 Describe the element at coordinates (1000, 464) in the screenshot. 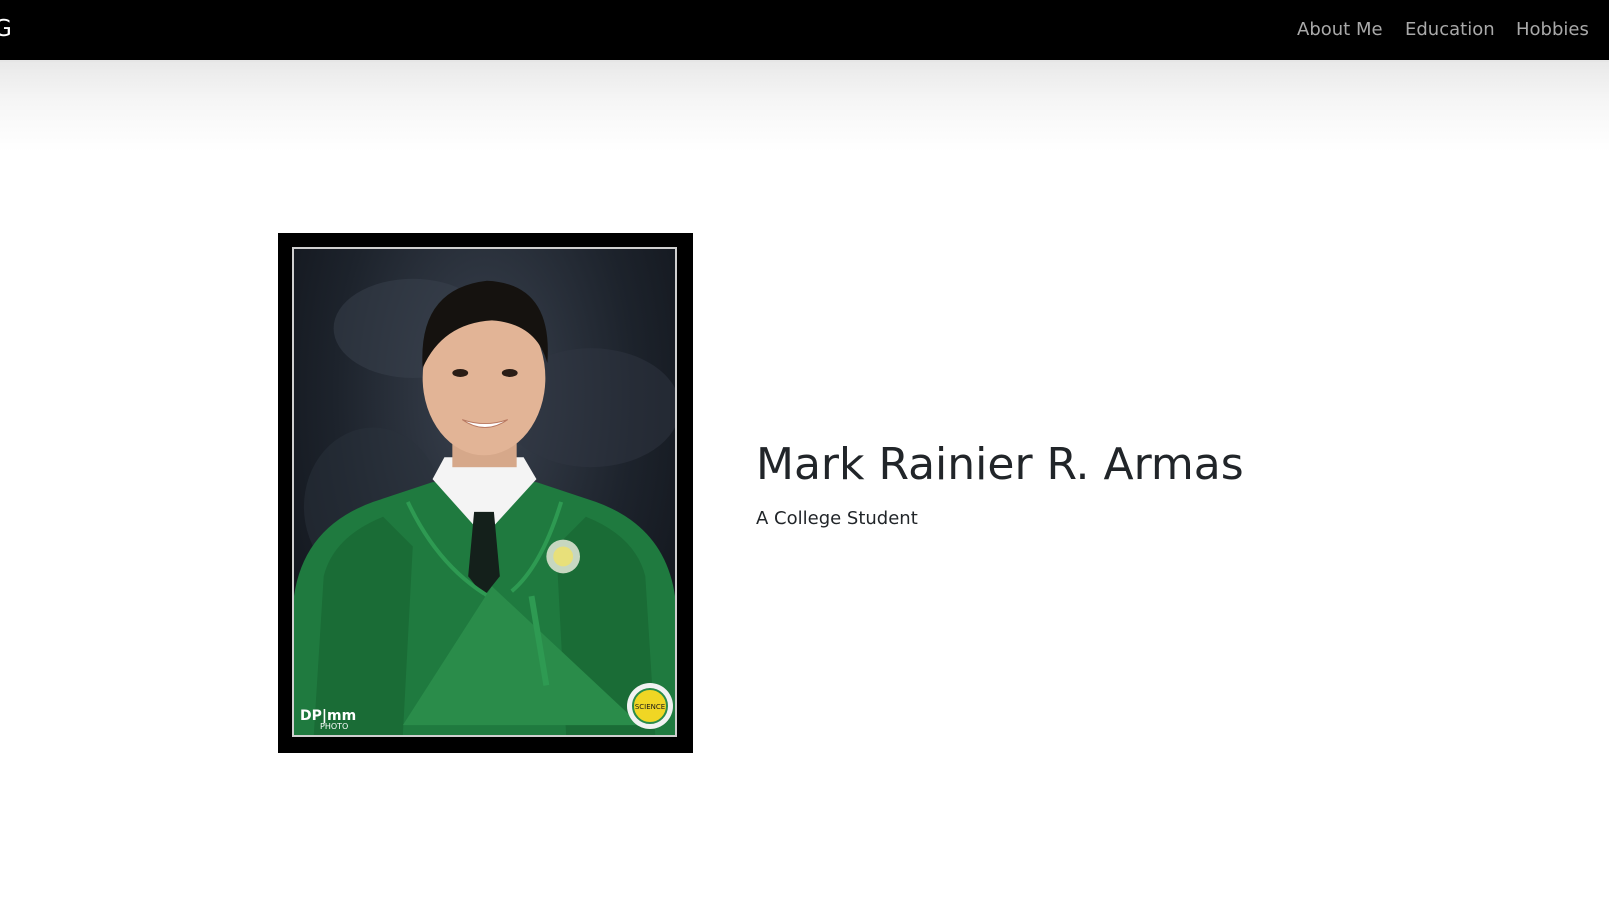

I see `profile-name: Mark Rainier R. Armas` at that location.